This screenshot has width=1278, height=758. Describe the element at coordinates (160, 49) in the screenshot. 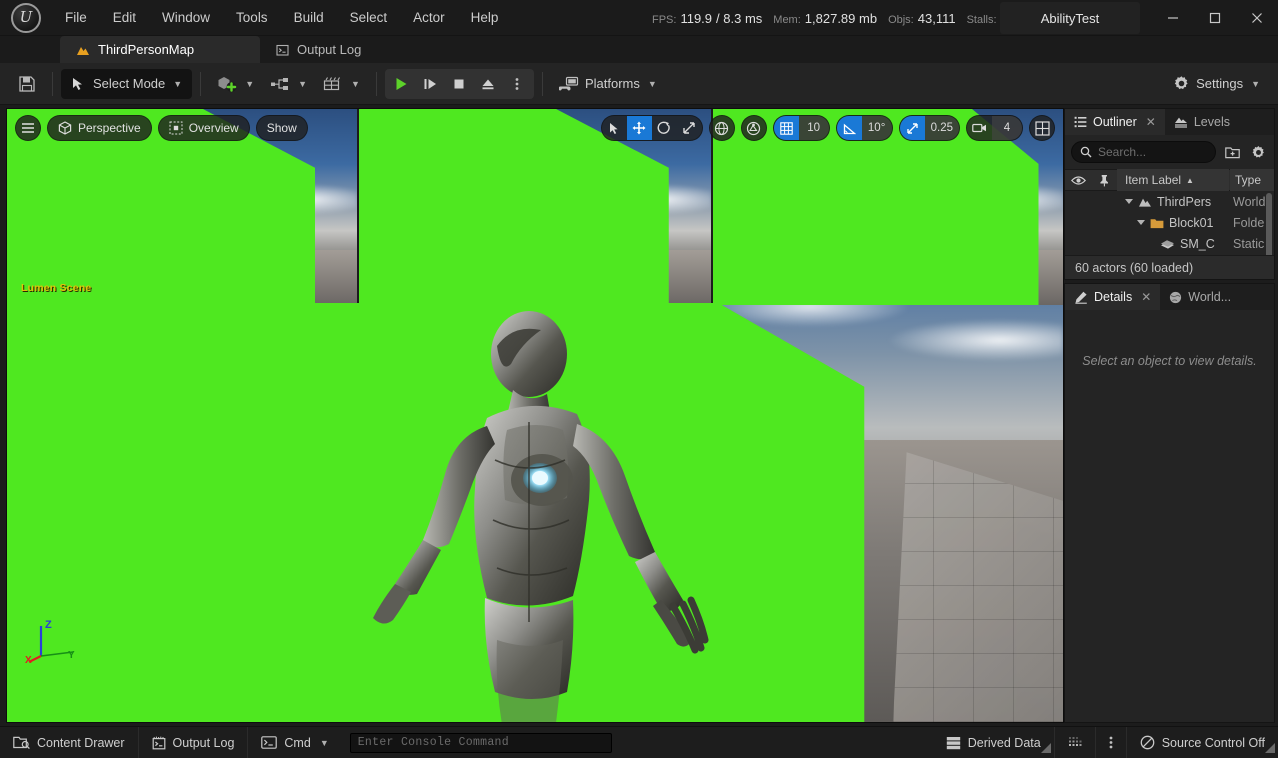

I see `tab-third-person-map: ThirdPersonMap` at that location.